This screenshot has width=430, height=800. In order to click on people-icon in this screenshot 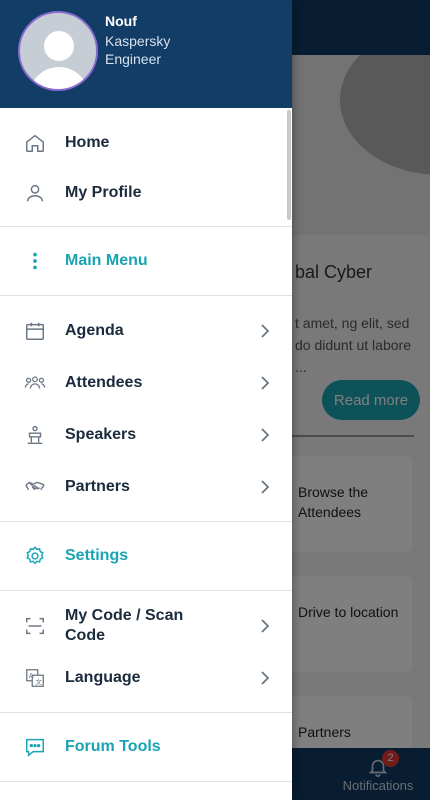, I will do `click(35, 383)`.